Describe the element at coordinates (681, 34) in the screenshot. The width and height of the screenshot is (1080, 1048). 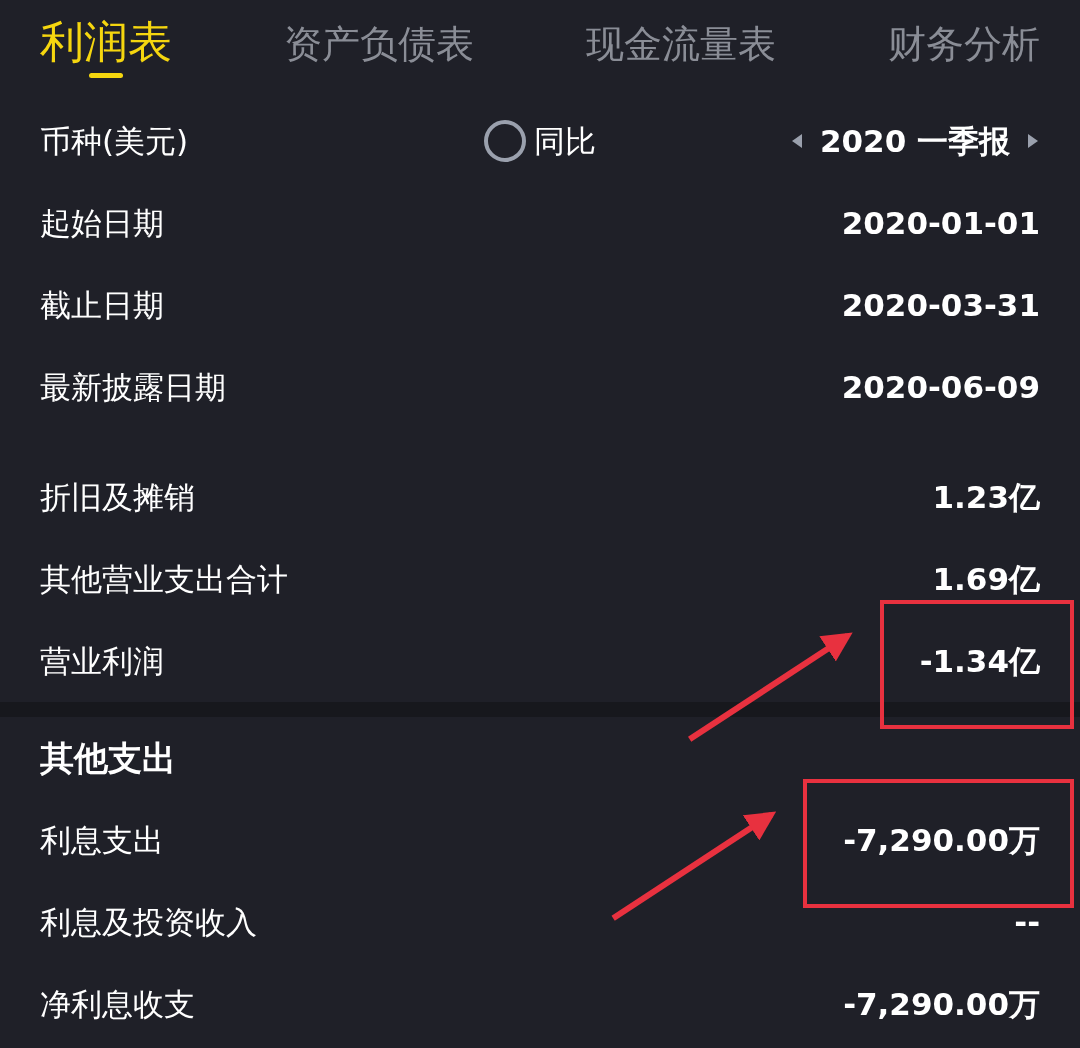
I see `tab: 现金流量表` at that location.